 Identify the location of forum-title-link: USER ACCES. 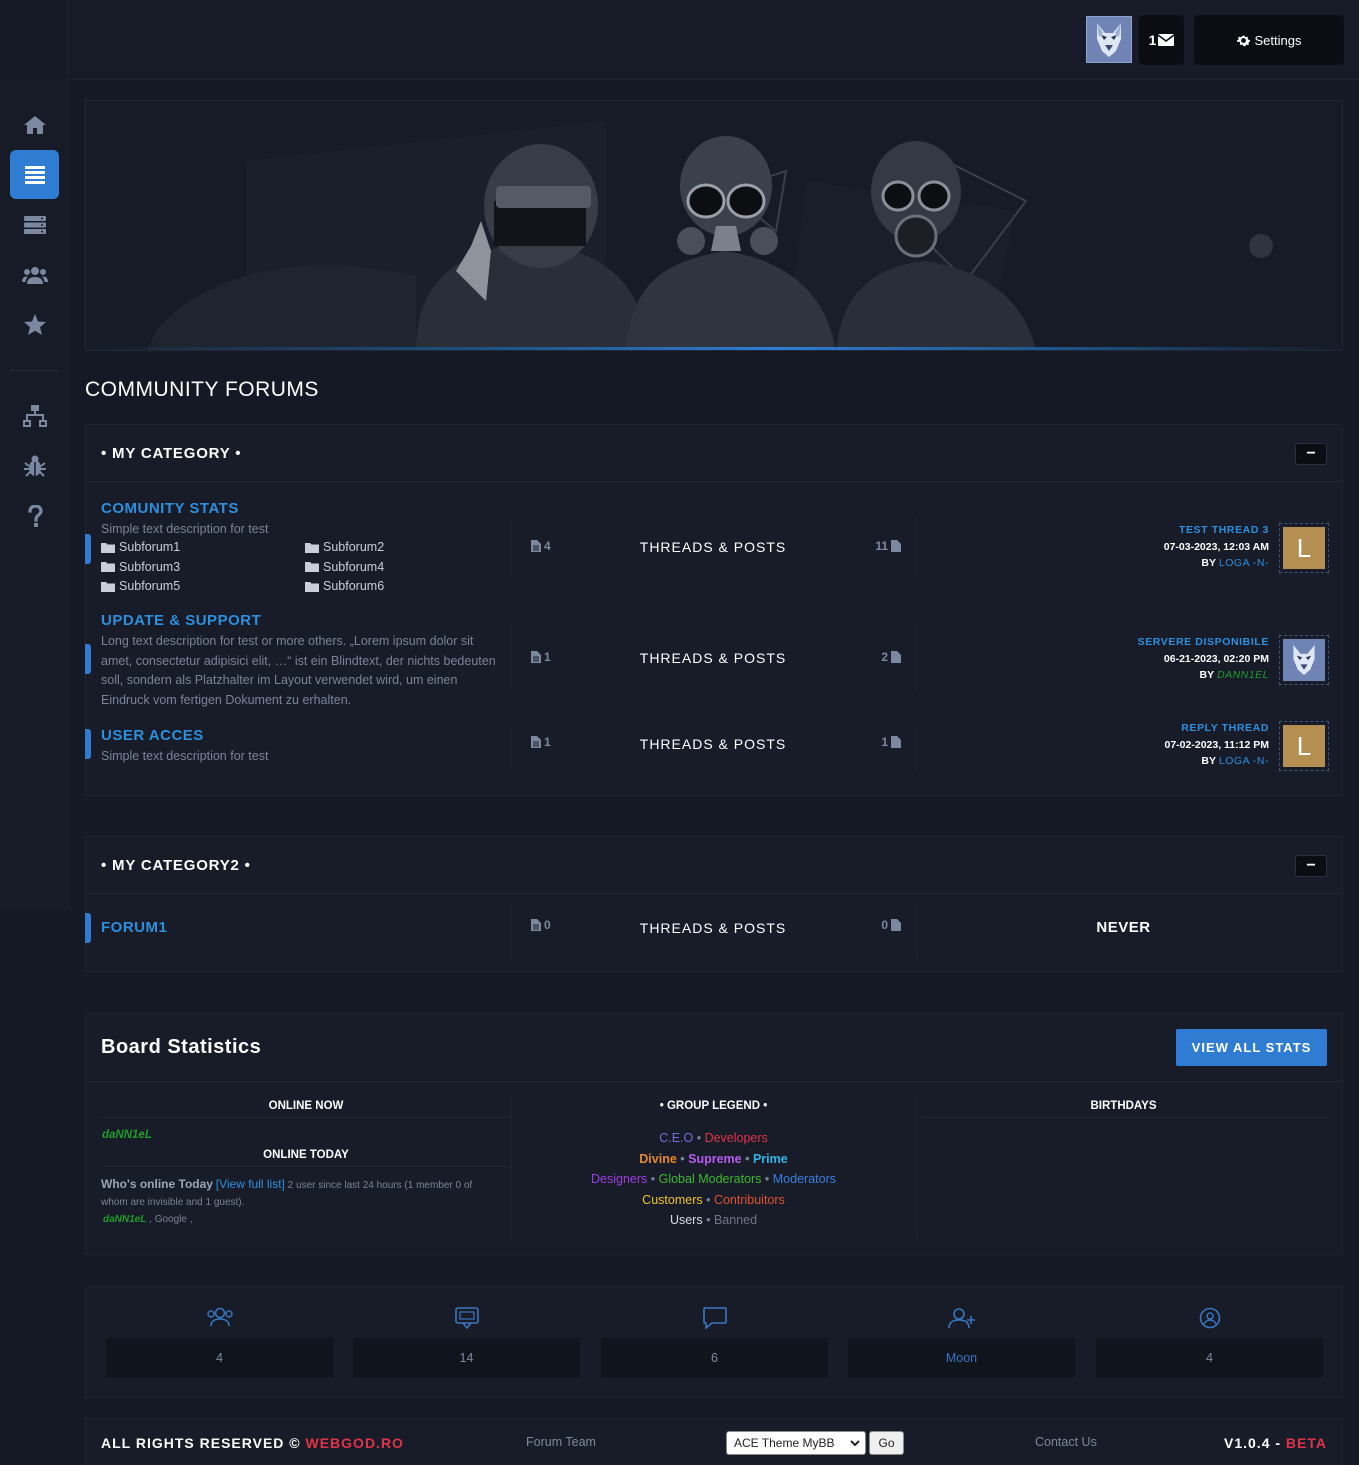
(152, 735).